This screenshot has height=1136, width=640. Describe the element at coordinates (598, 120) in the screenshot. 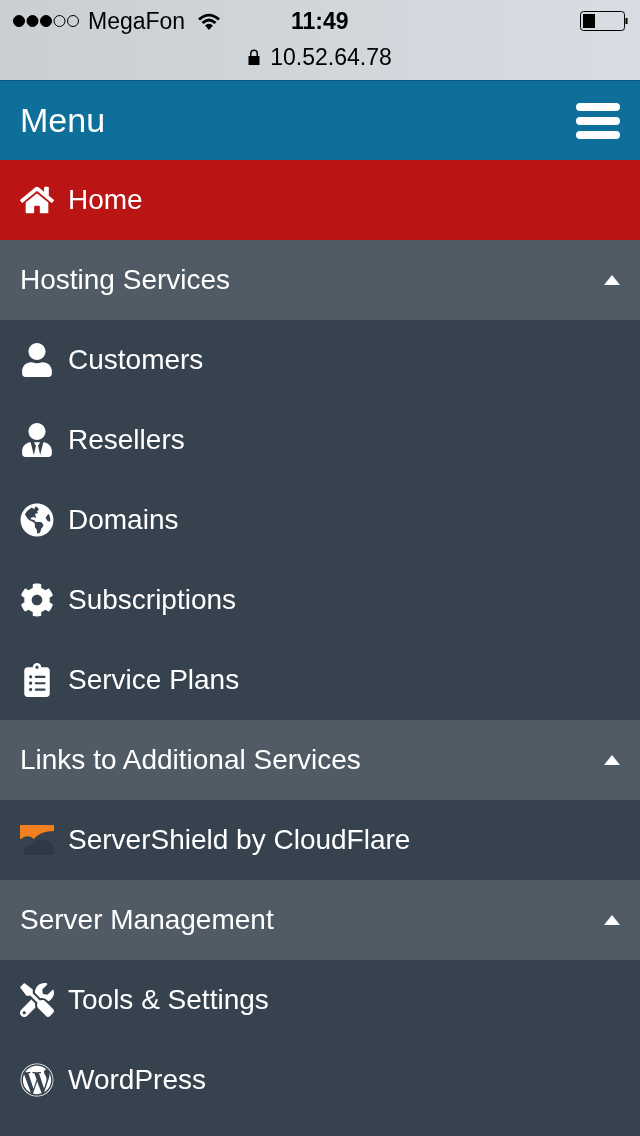

I see `menu-icon` at that location.